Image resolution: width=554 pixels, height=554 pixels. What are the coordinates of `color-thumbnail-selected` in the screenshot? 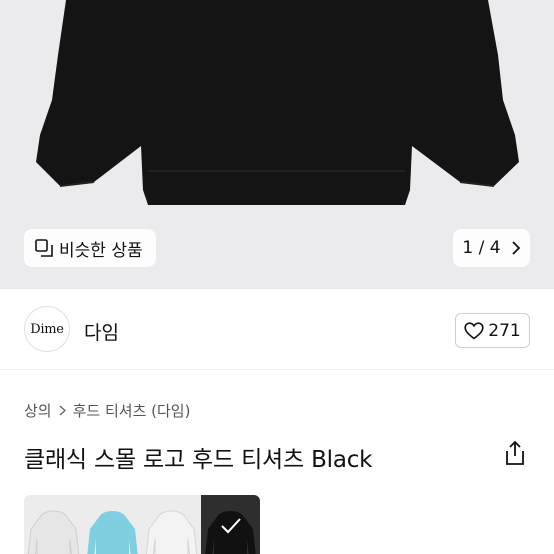 It's located at (230, 524).